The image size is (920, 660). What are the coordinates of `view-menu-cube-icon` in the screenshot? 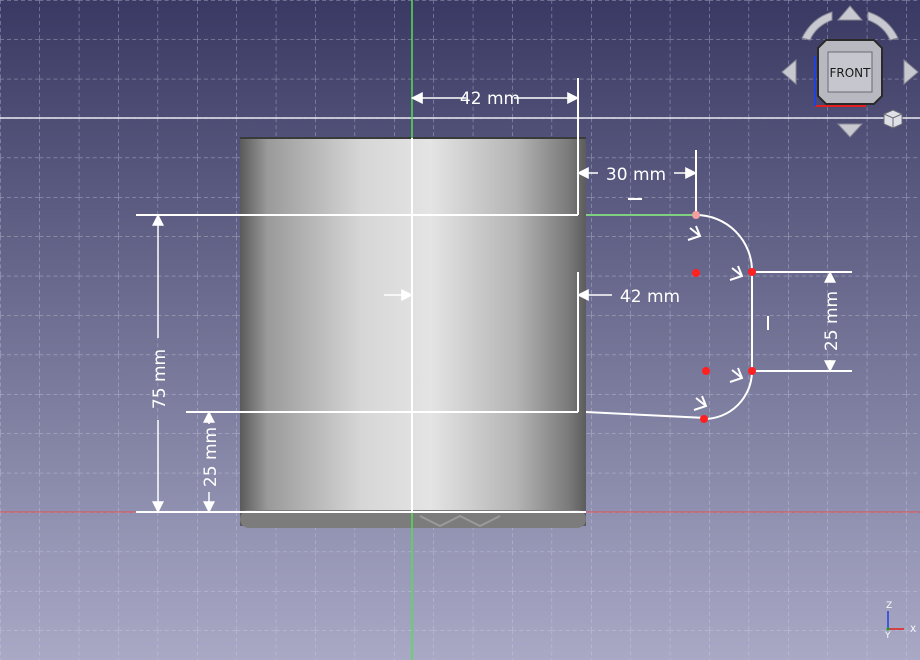 It's located at (893, 119).